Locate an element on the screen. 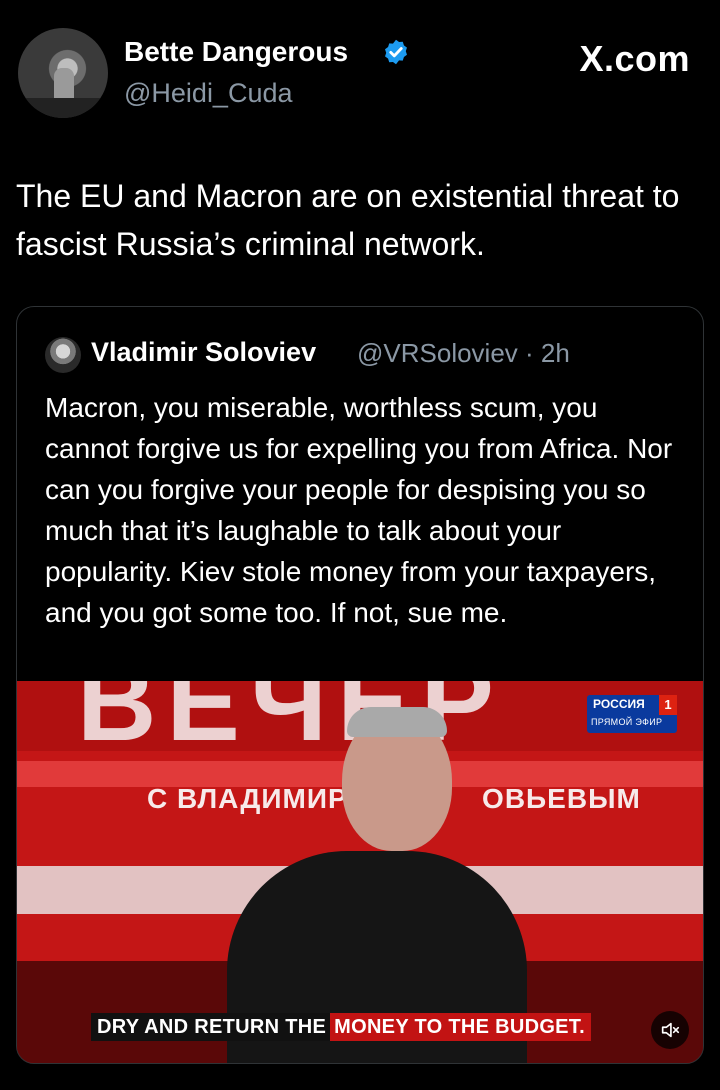 The image size is (720, 1090). video-caption: DRY AND RETURN THE MONEY TO THE BUDGET. is located at coordinates (341, 1027).